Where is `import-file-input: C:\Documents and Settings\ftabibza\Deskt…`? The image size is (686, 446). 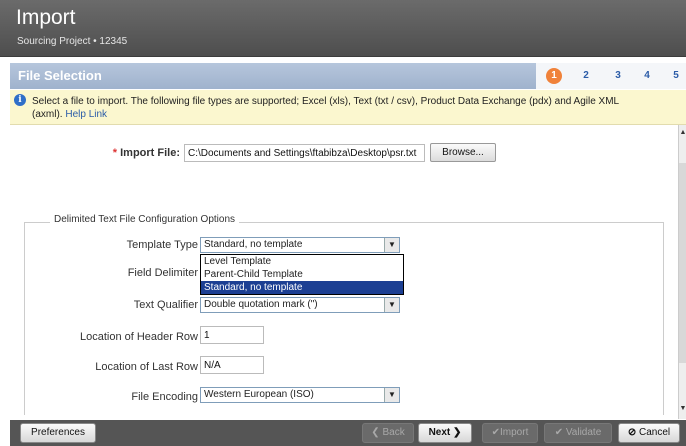
import-file-input: C:\Documents and Settings\ftabibza\Deskt… is located at coordinates (304, 153).